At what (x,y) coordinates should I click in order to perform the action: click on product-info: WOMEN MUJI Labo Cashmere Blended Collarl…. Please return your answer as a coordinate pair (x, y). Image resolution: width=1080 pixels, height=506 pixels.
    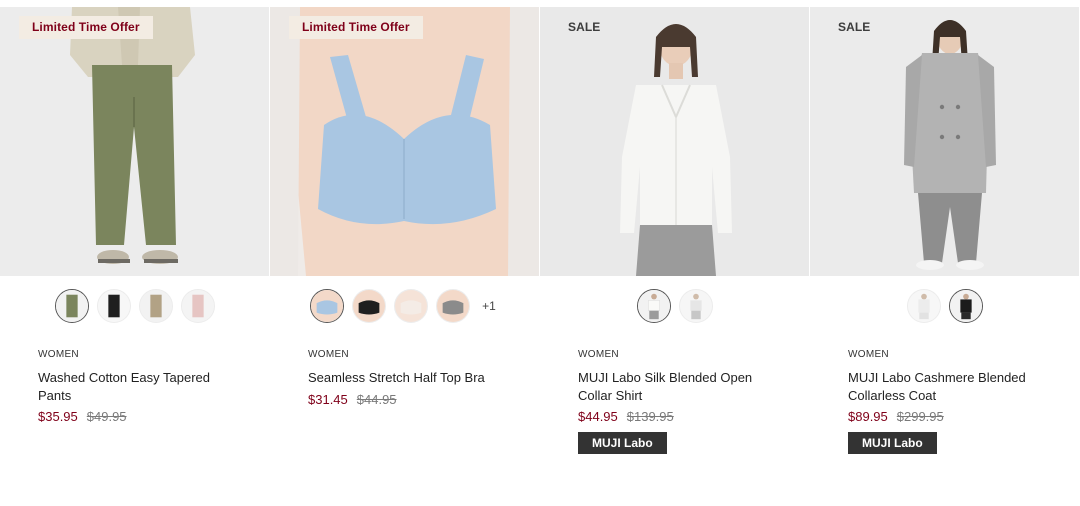
    Looking at the image, I should click on (948, 401).